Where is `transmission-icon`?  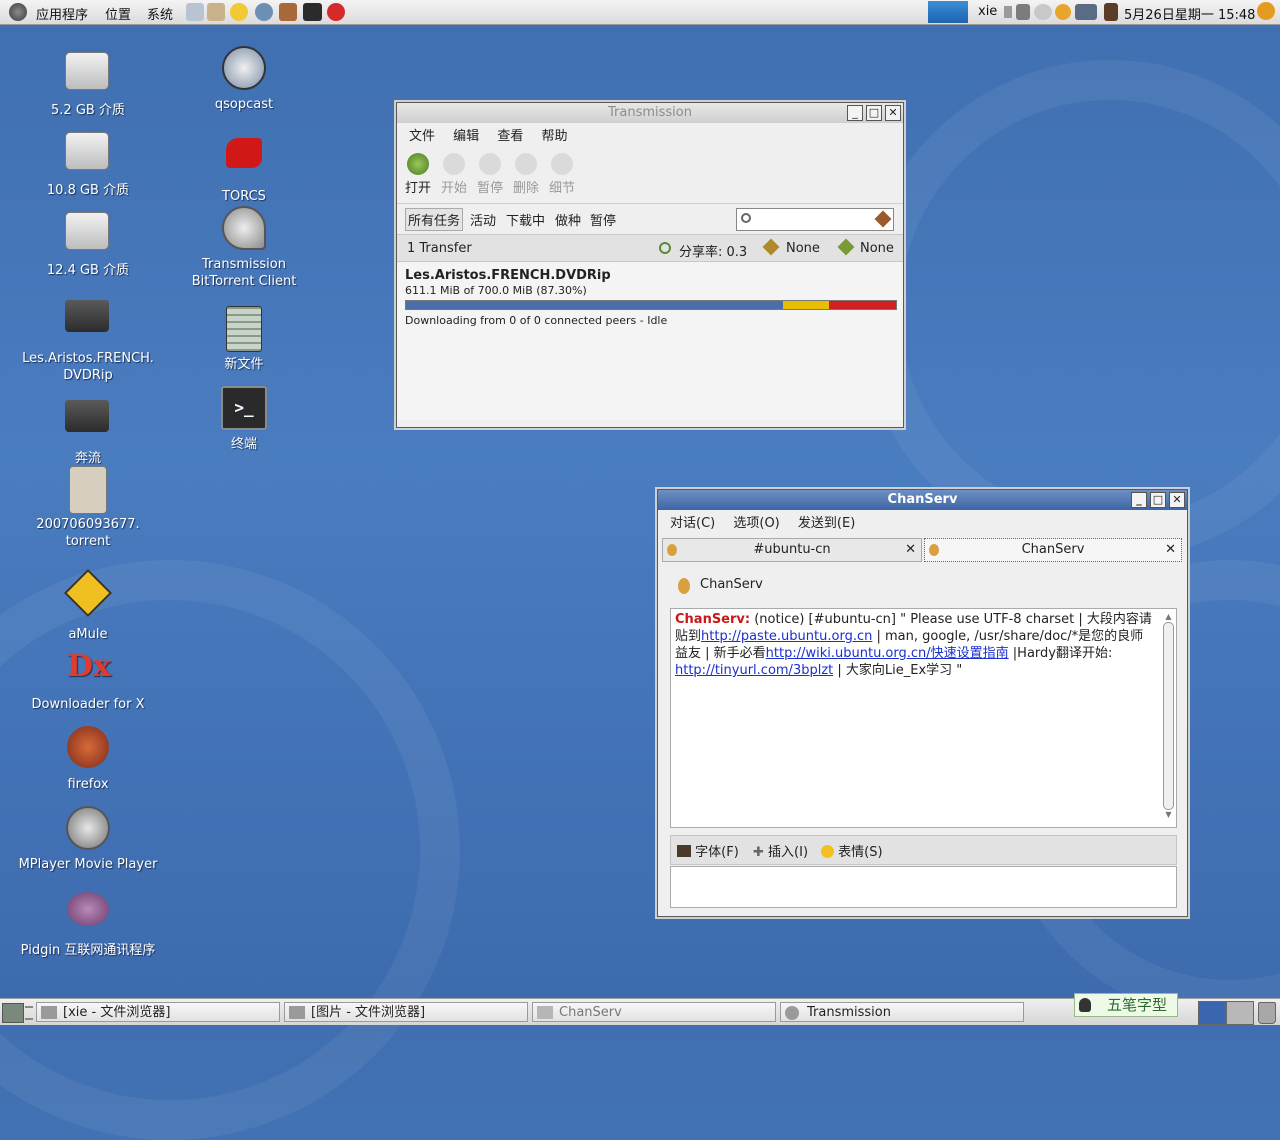
transmission-icon is located at coordinates (792, 1013).